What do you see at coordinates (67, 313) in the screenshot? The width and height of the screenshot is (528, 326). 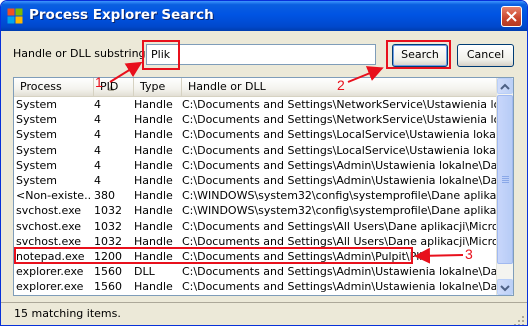 I see `status-text: 15 matching items.` at bounding box center [67, 313].